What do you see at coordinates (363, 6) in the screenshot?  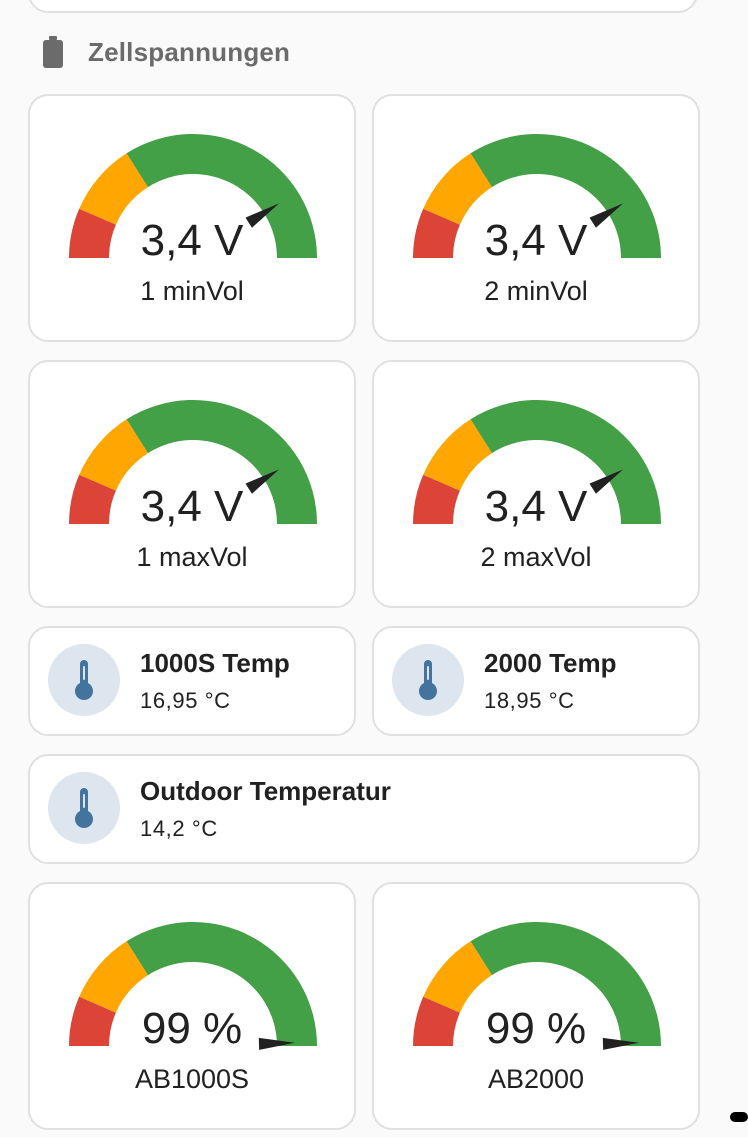 I see `previous-card` at bounding box center [363, 6].